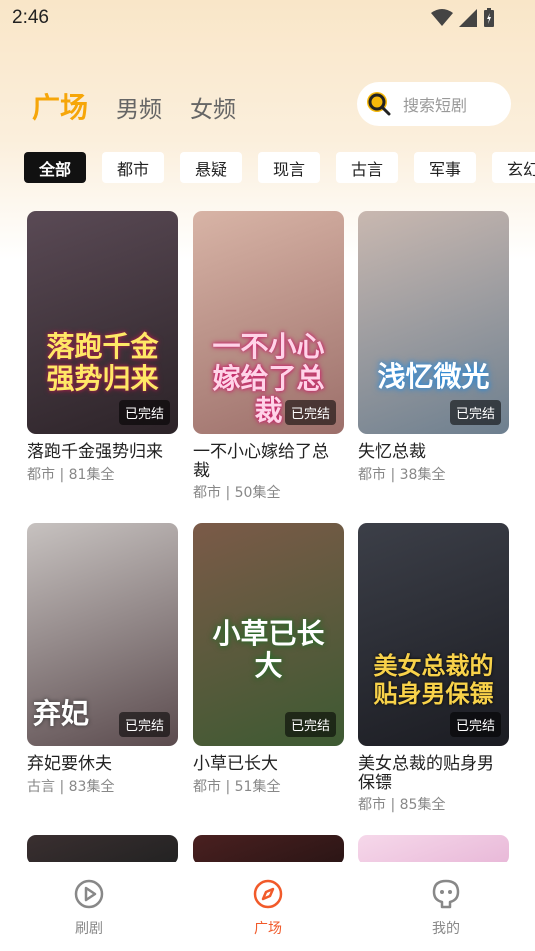  What do you see at coordinates (422, 474) in the screenshot?
I see `drama-episodes: 38集全` at bounding box center [422, 474].